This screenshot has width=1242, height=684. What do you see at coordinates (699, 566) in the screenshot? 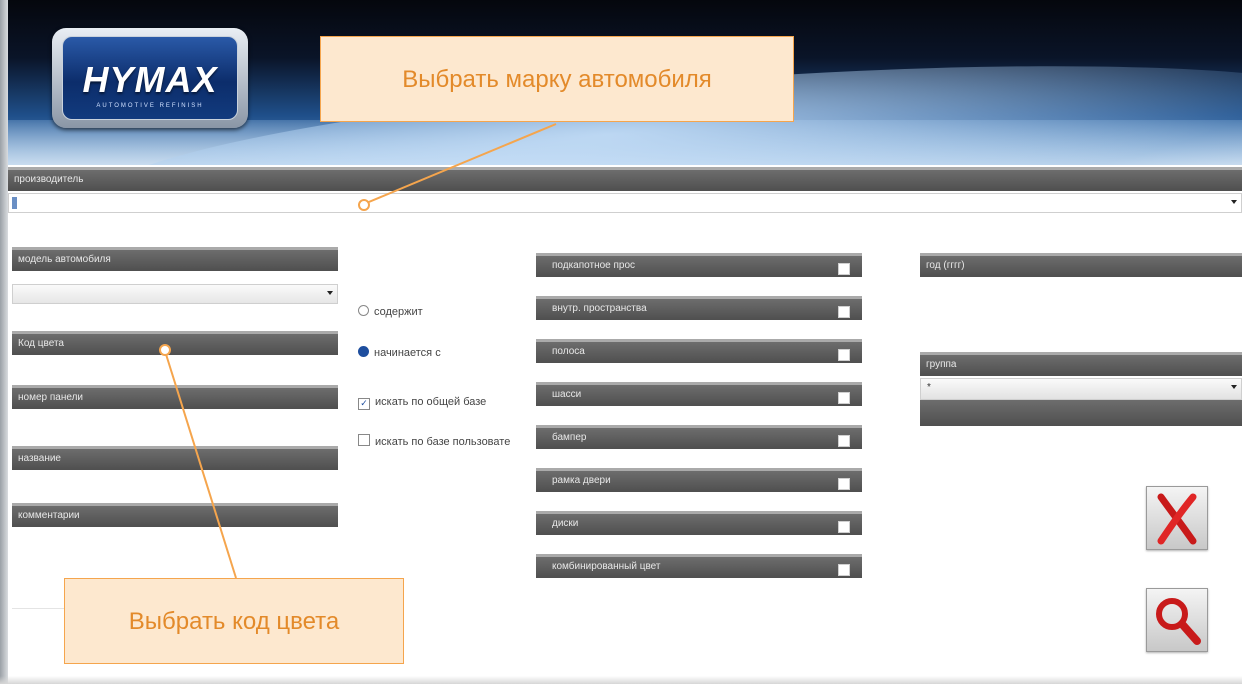
I see `feature-row: комбинированный цвет` at bounding box center [699, 566].